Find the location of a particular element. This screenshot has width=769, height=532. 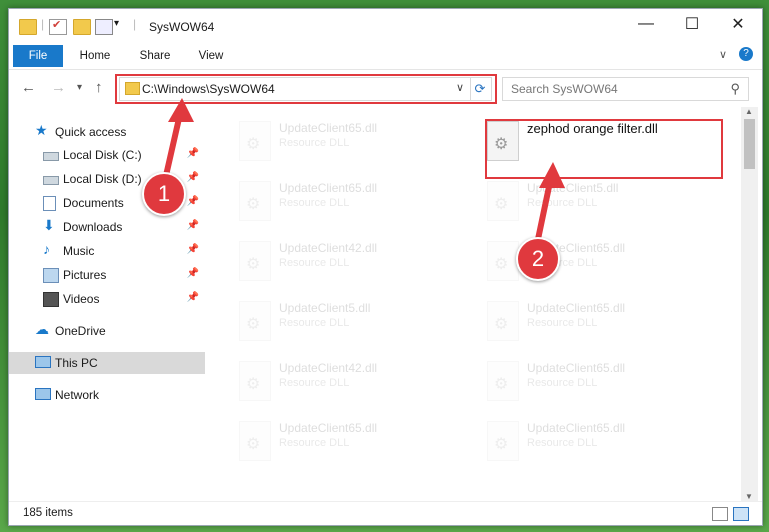

step-1-badge: 1 is located at coordinates (164, 194).